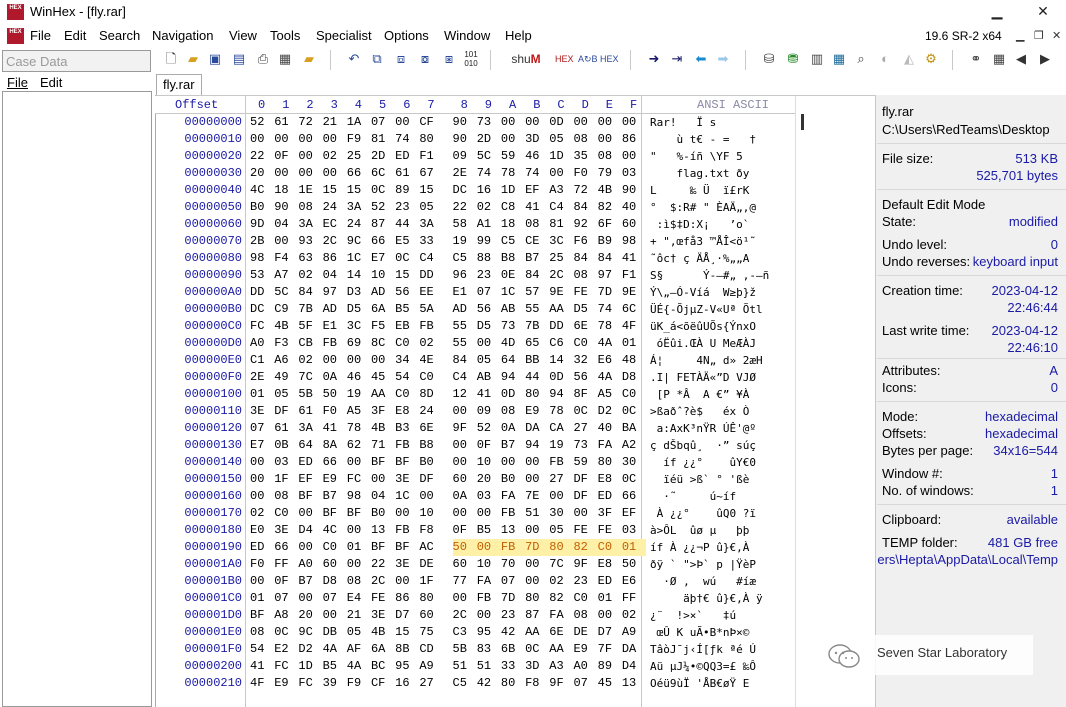 Image resolution: width=1066 pixels, height=707 pixels. What do you see at coordinates (706, 309) in the screenshot?
I see `ansi-row: ÜÉ{-ÕjµZ-V«Uª Õtl` at bounding box center [706, 309].